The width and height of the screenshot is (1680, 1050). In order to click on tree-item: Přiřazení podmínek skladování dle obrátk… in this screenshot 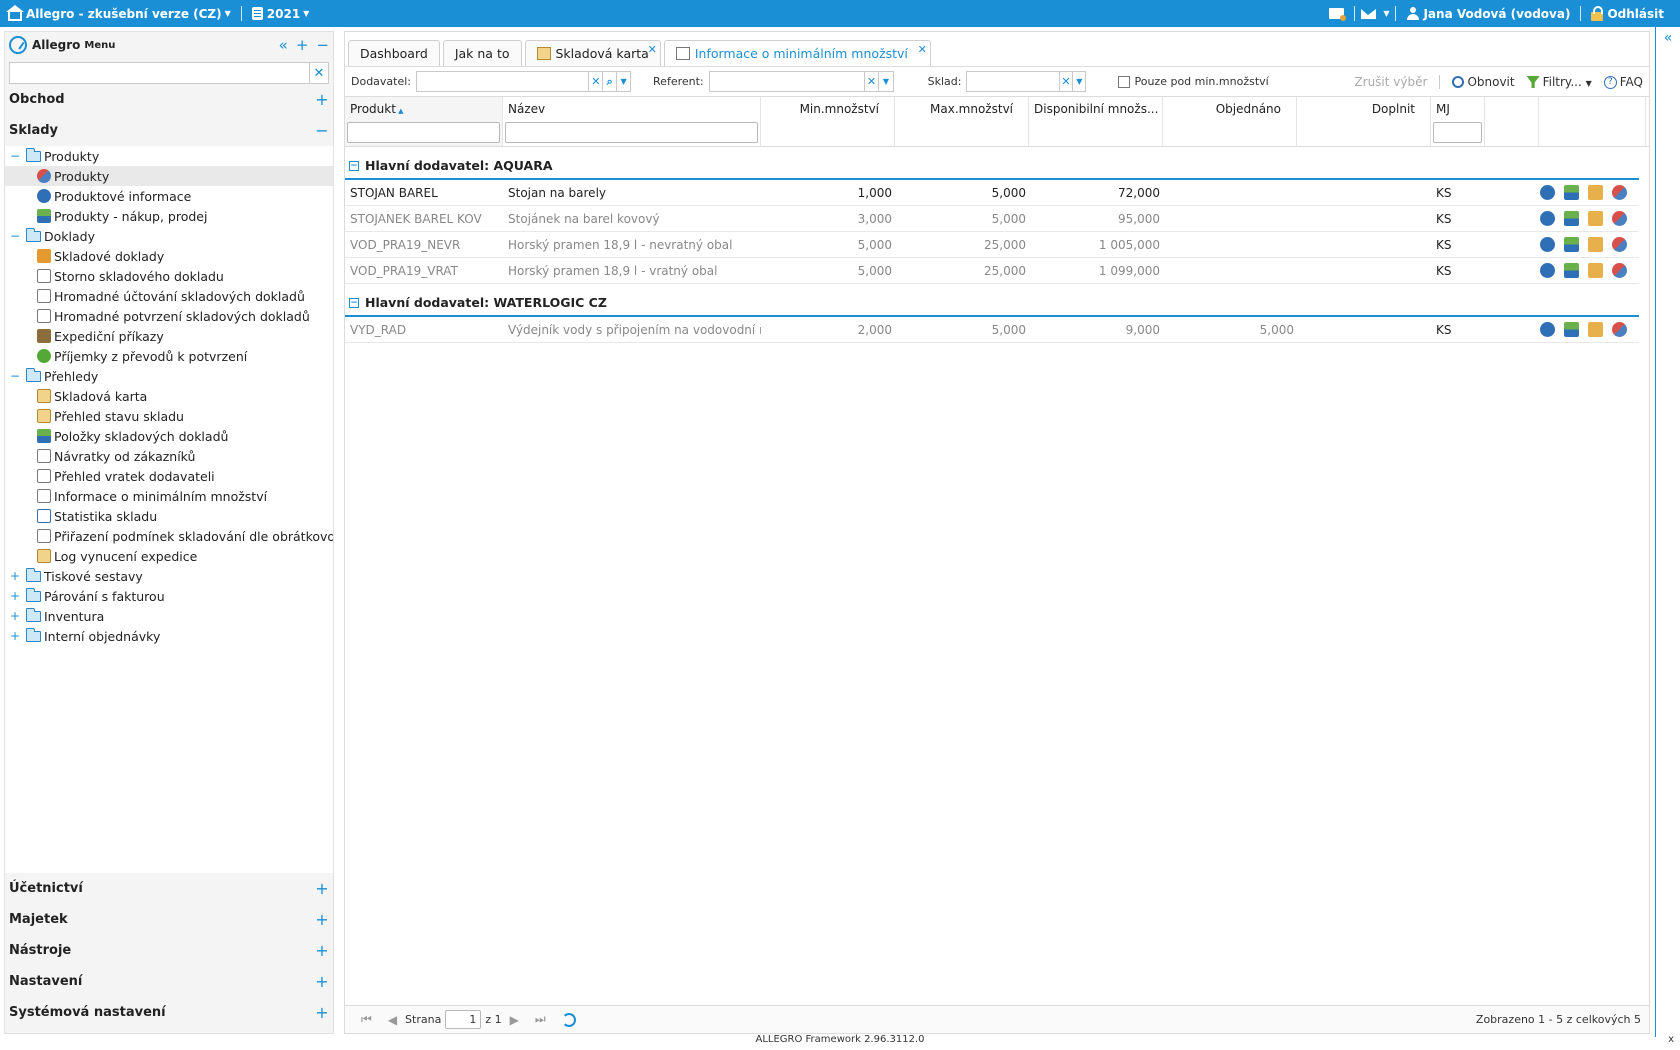, I will do `click(169, 536)`.